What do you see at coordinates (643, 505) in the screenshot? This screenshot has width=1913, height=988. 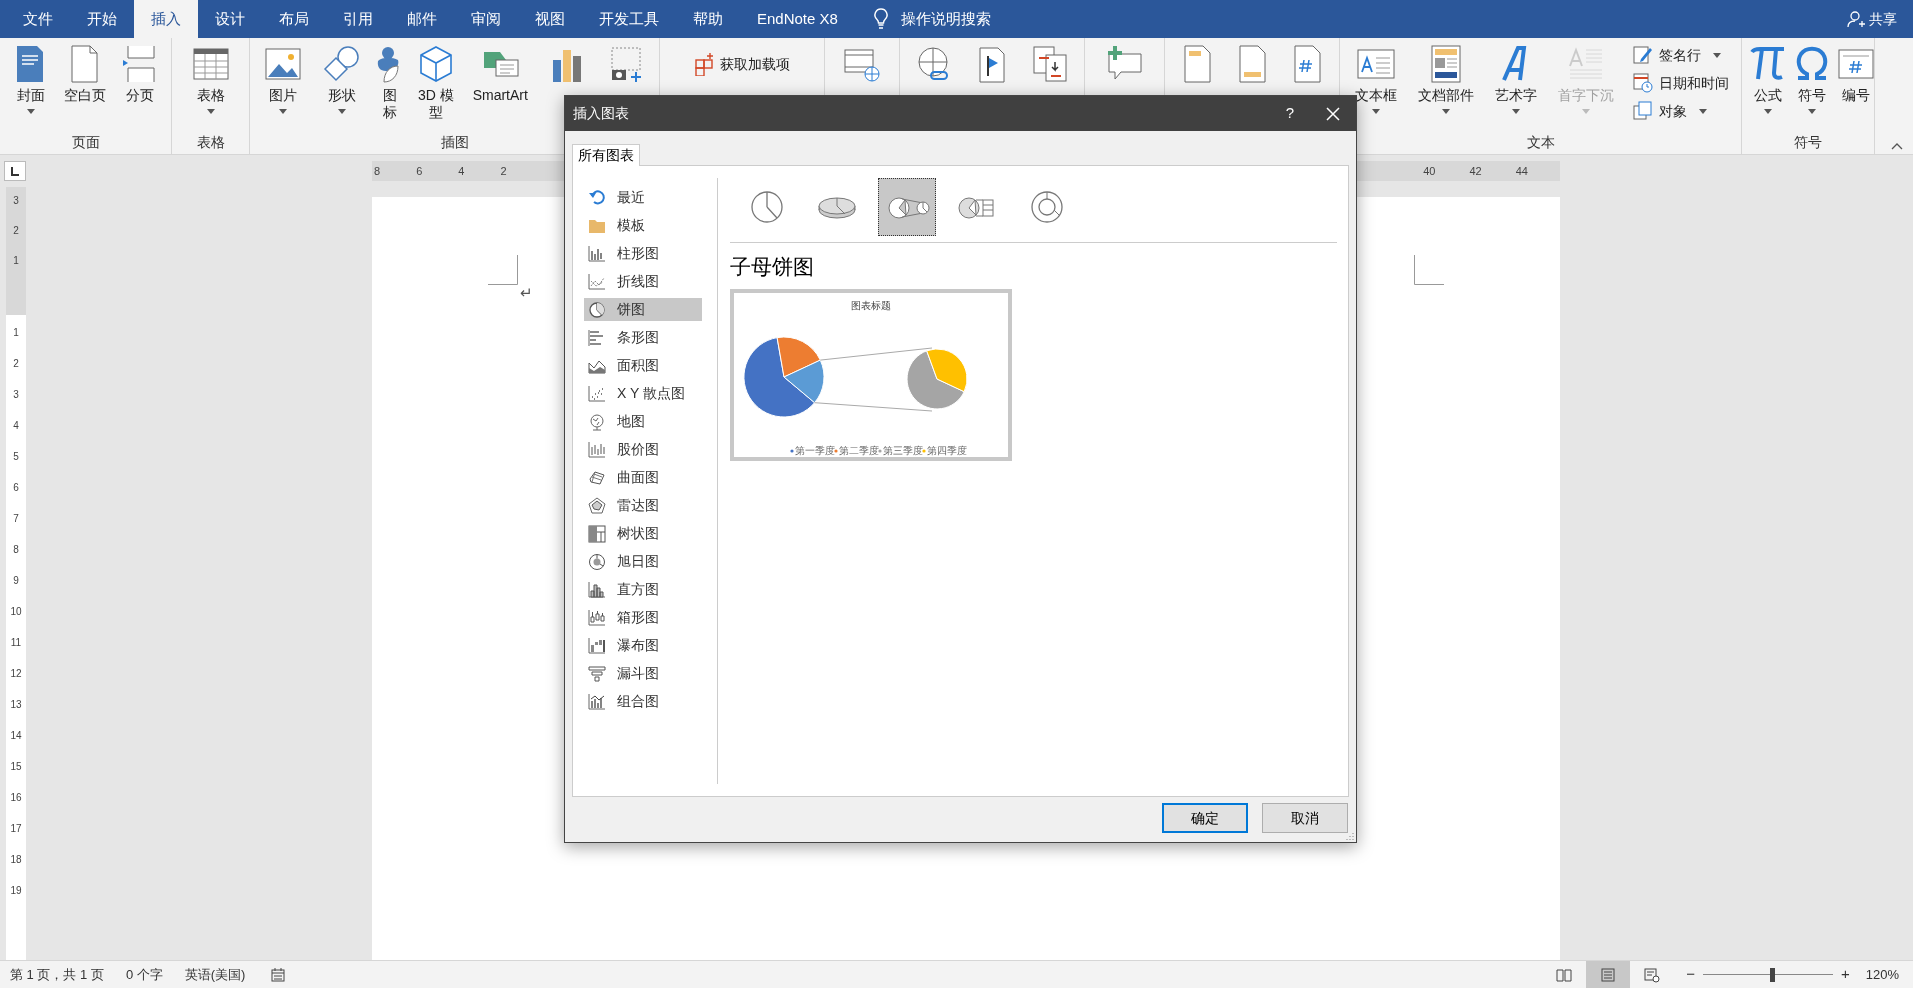 I see `chart-category-item: 雷达图` at bounding box center [643, 505].